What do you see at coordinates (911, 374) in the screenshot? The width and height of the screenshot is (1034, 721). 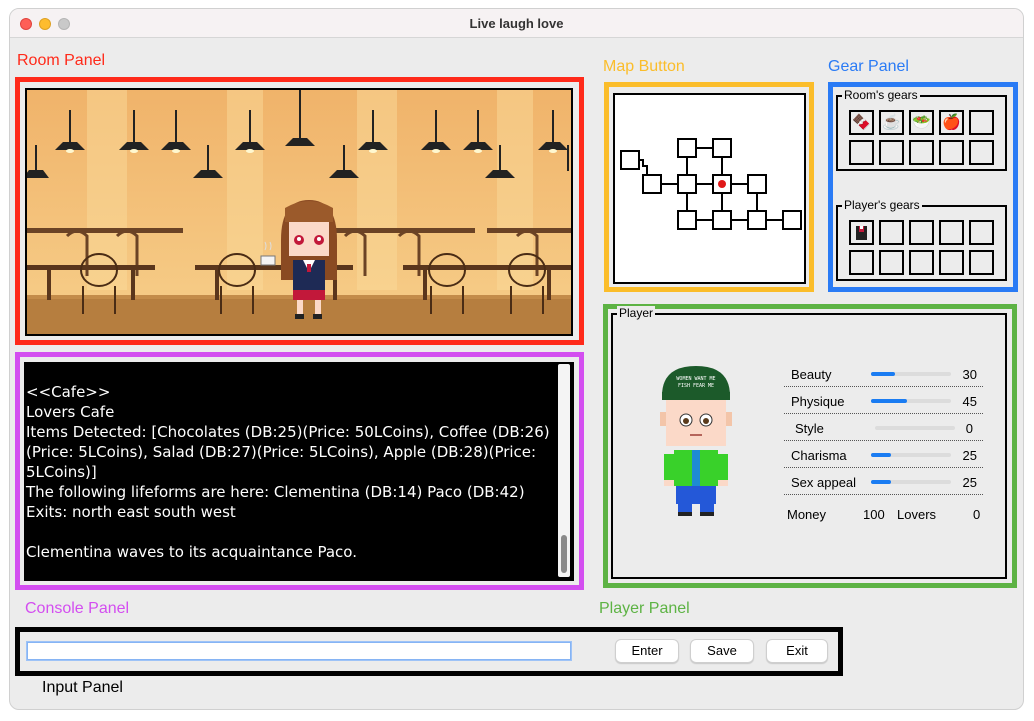 I see `stat-bar-beauty` at bounding box center [911, 374].